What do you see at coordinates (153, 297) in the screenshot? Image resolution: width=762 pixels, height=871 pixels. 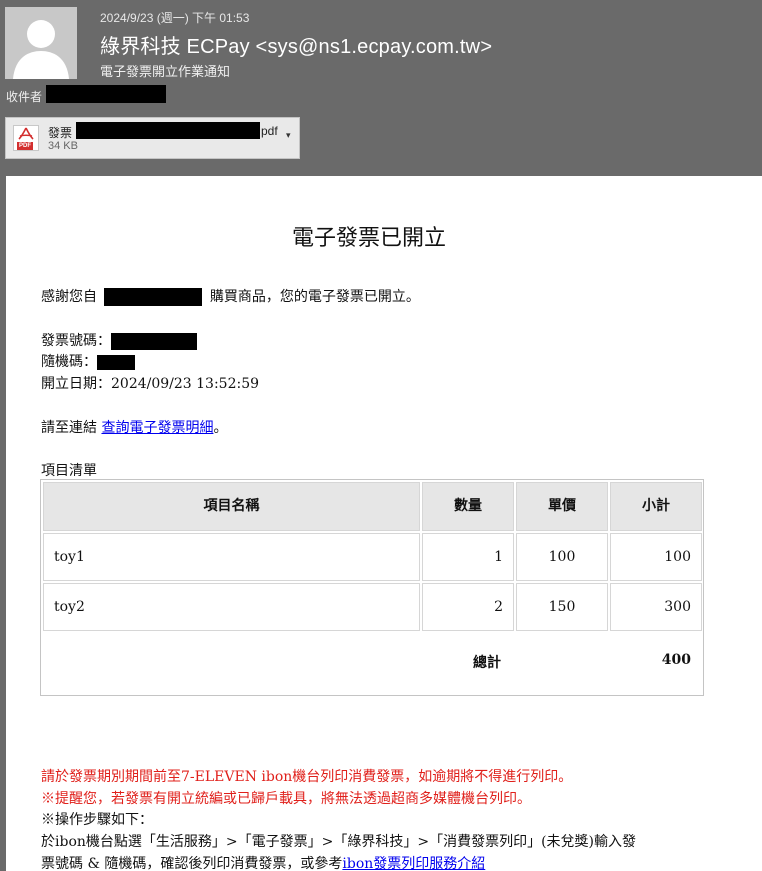 I see `redacted-store-name` at bounding box center [153, 297].